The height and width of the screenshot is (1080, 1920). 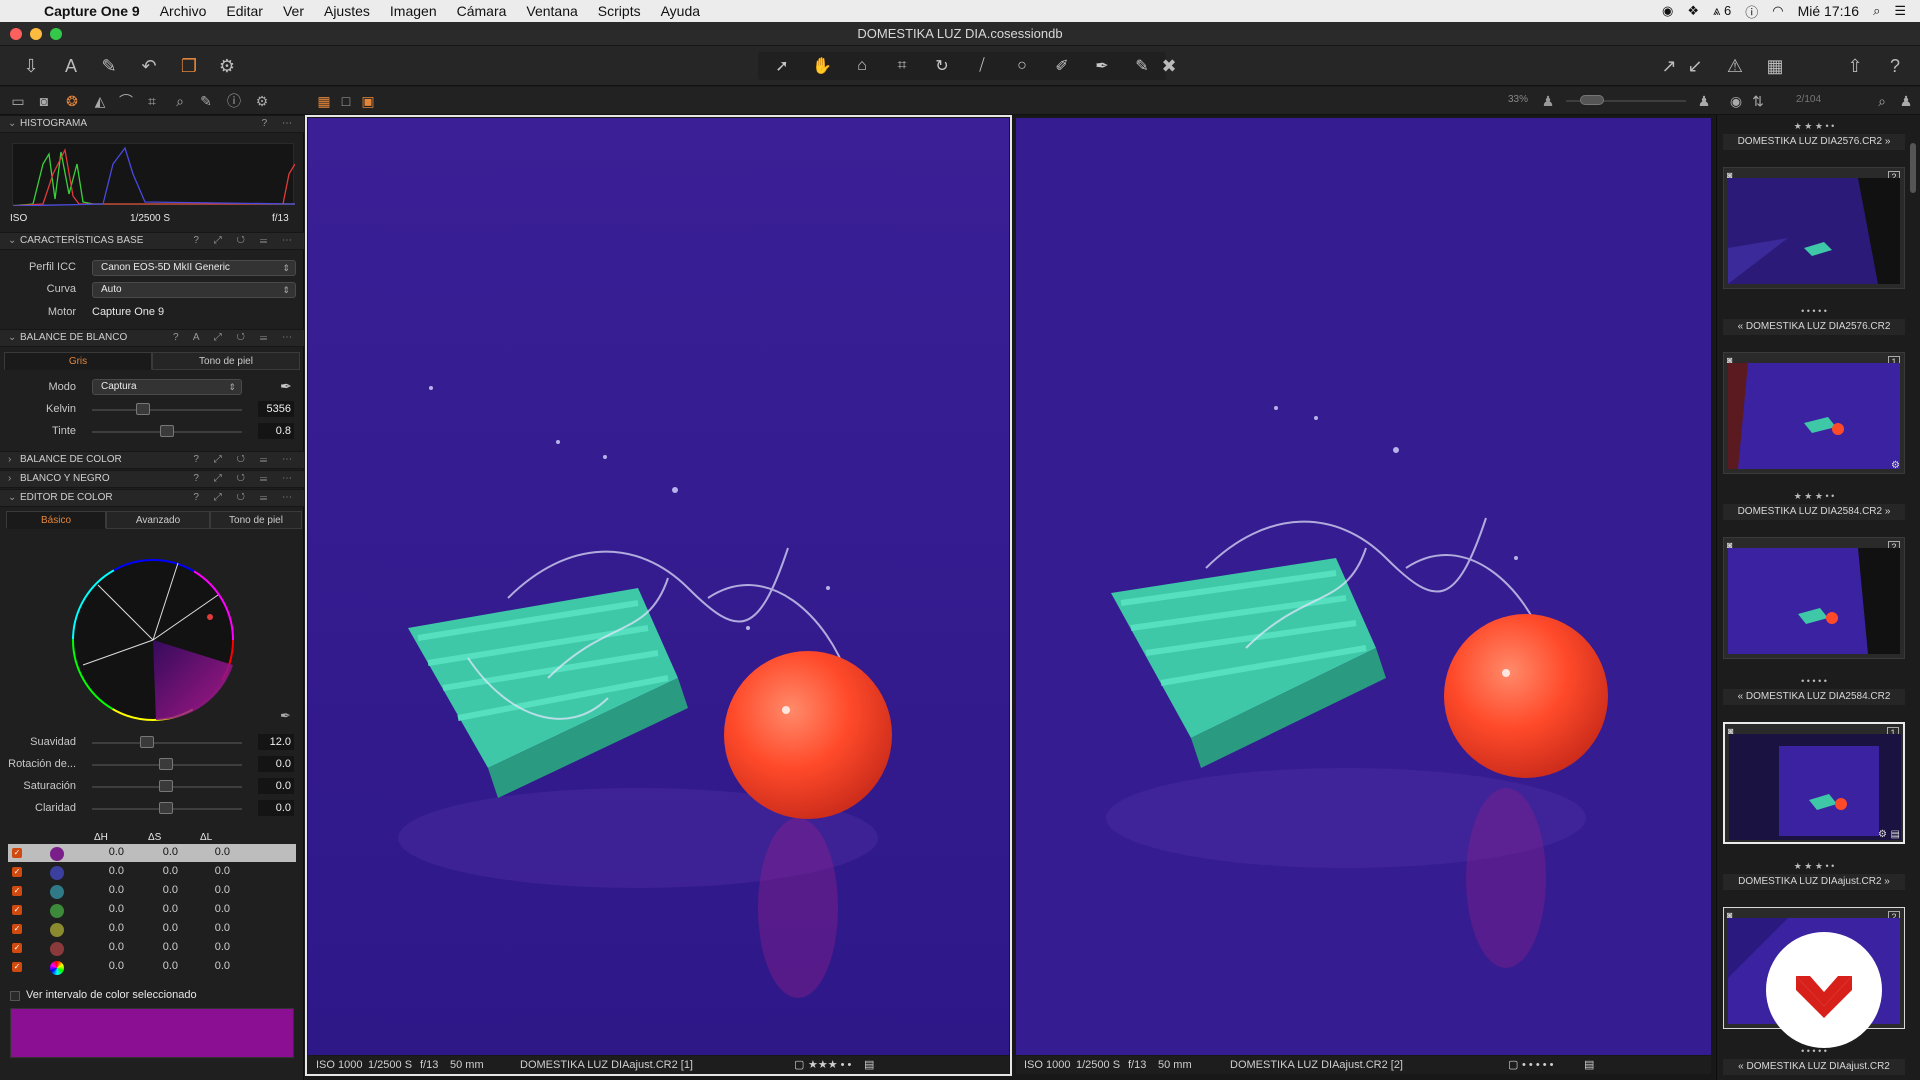 What do you see at coordinates (167, 410) in the screenshot?
I see `kelvin-slider` at bounding box center [167, 410].